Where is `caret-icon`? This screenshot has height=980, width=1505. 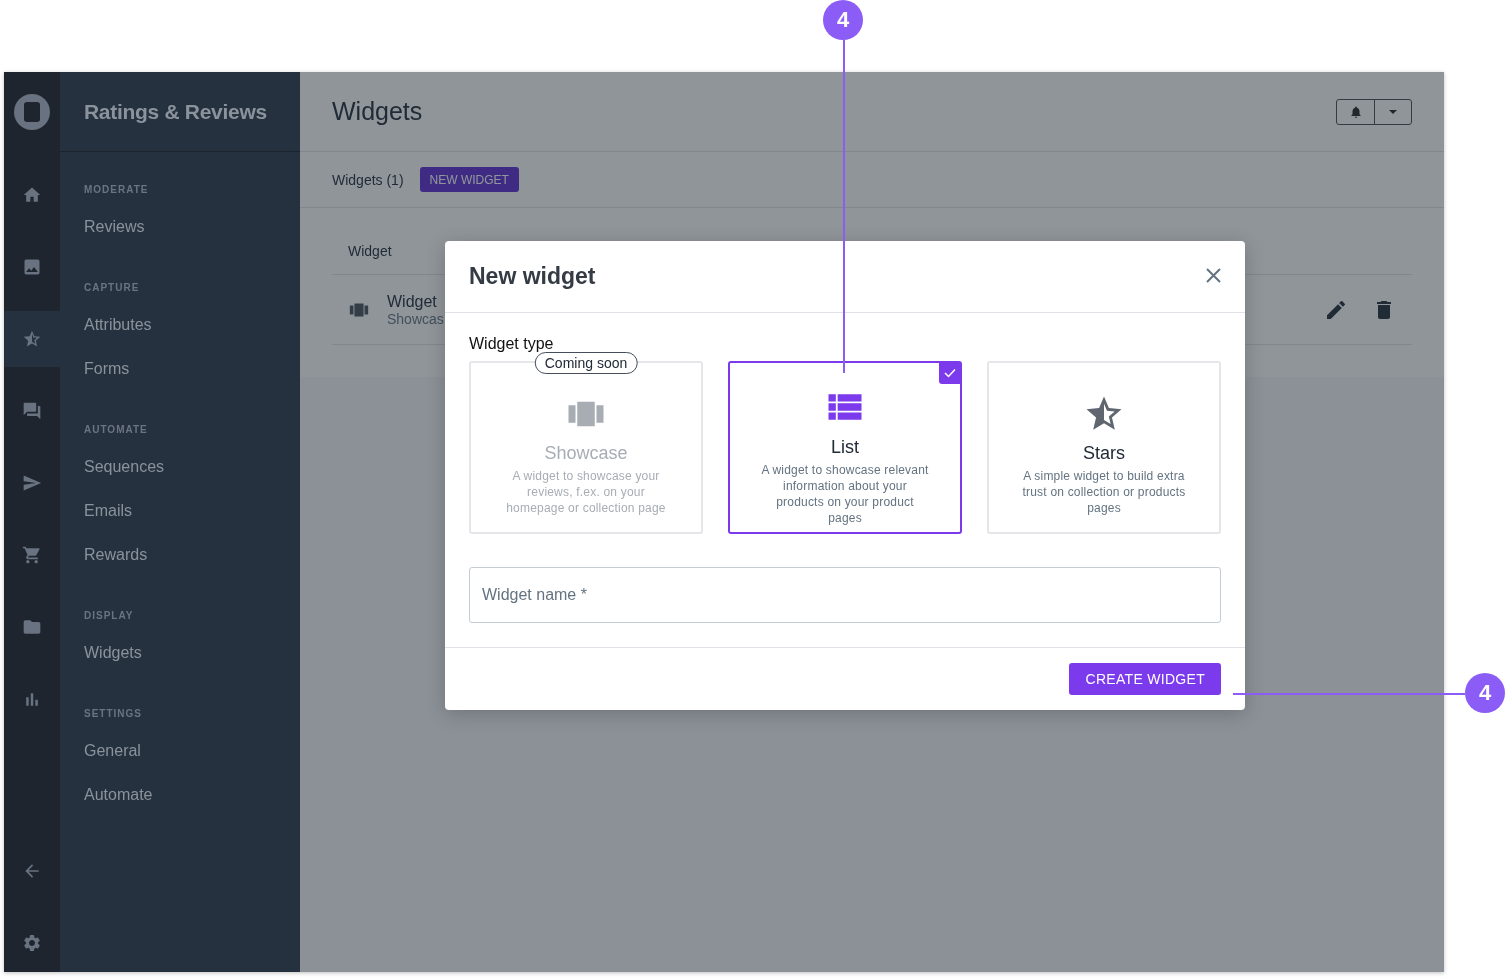 caret-icon is located at coordinates (1393, 111).